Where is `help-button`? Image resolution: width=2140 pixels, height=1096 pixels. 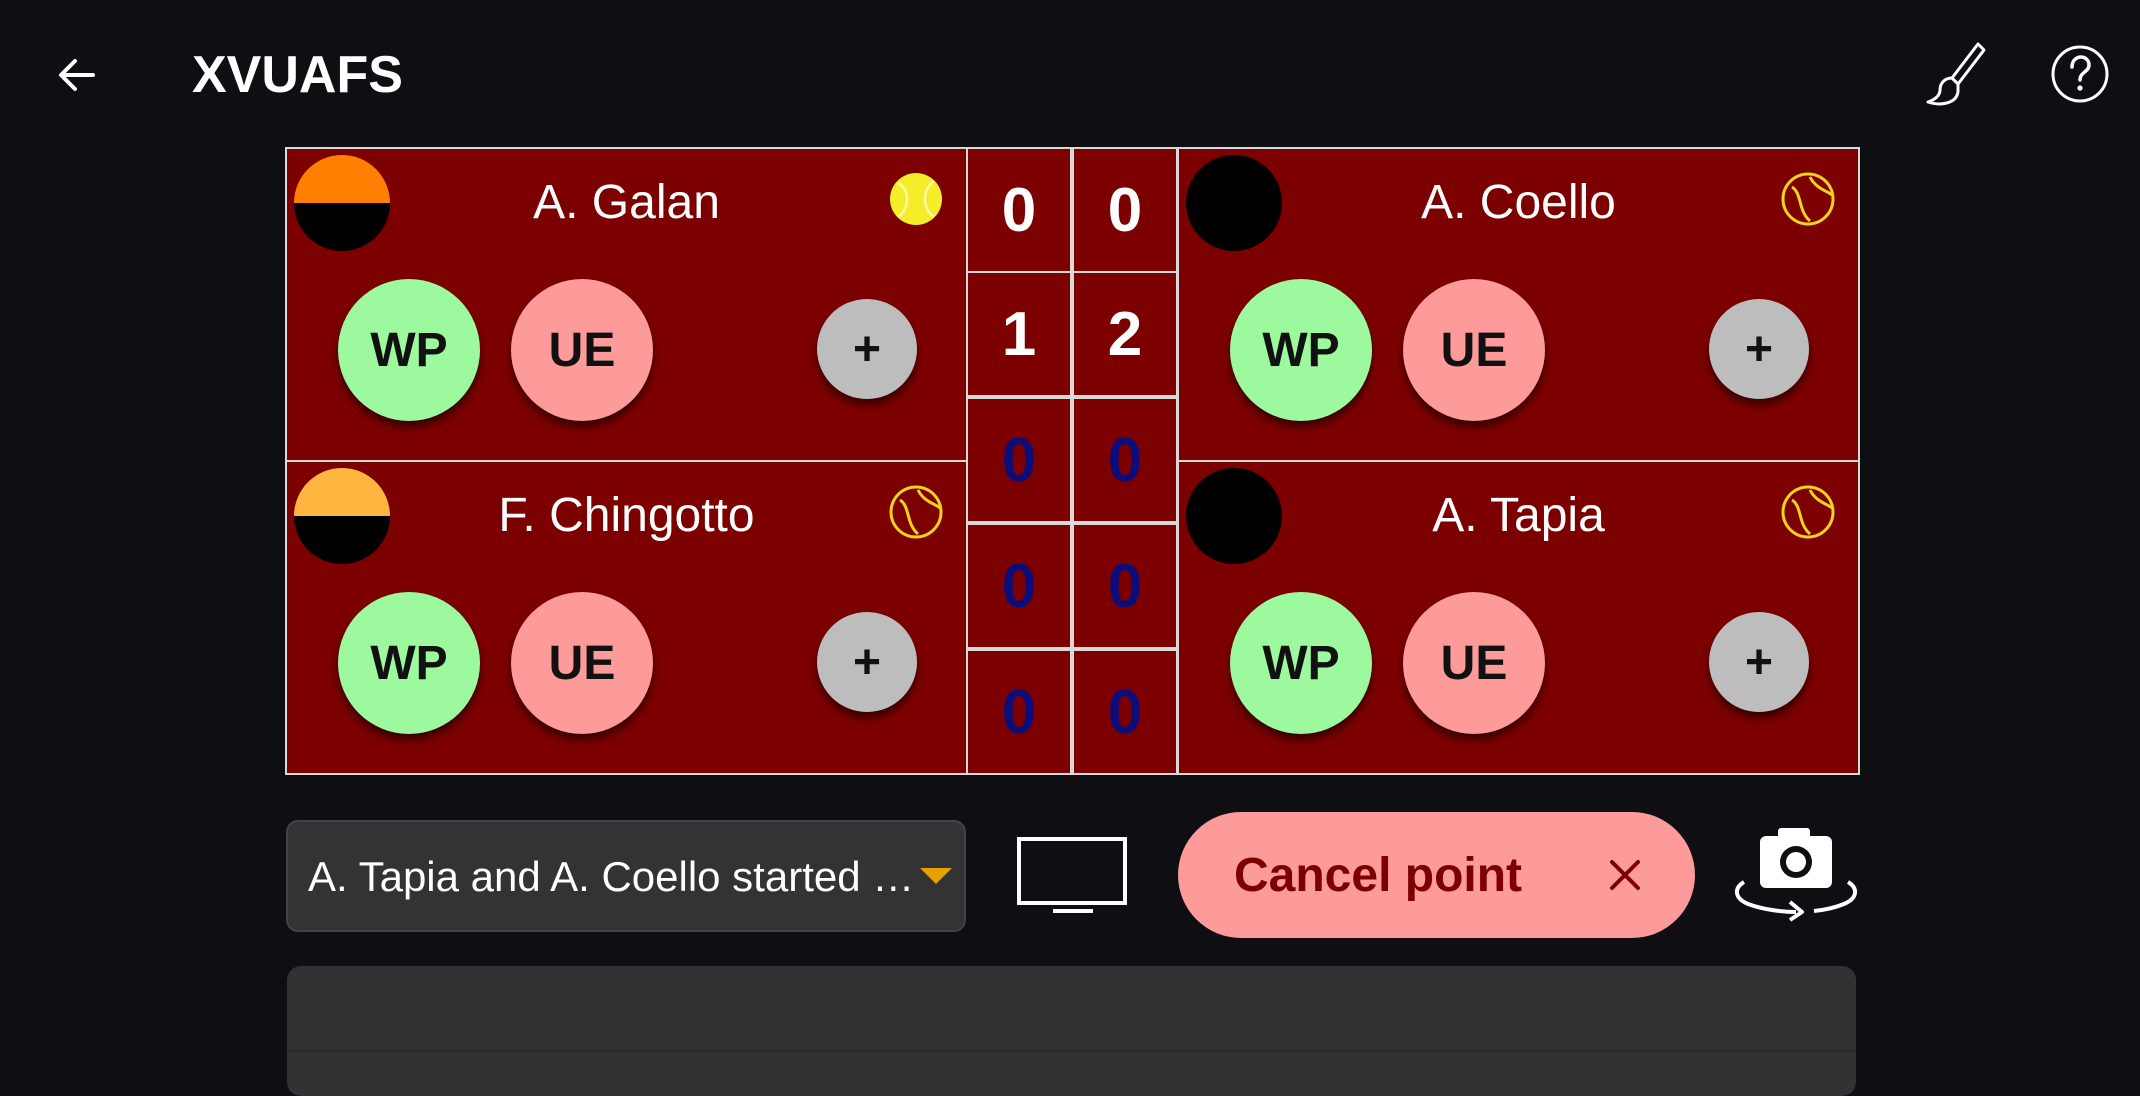 help-button is located at coordinates (2080, 74).